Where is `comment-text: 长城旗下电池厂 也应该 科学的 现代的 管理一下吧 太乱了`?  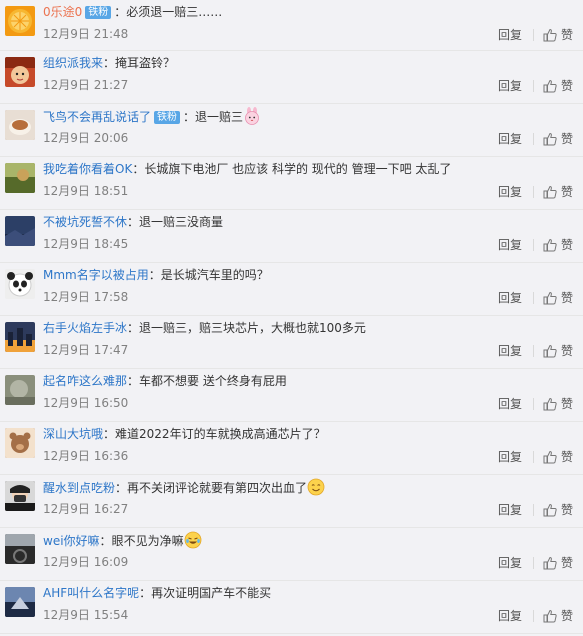 comment-text: 长城旗下电池厂 也应该 科学的 现代的 管理一下吧 太乱了 is located at coordinates (298, 169).